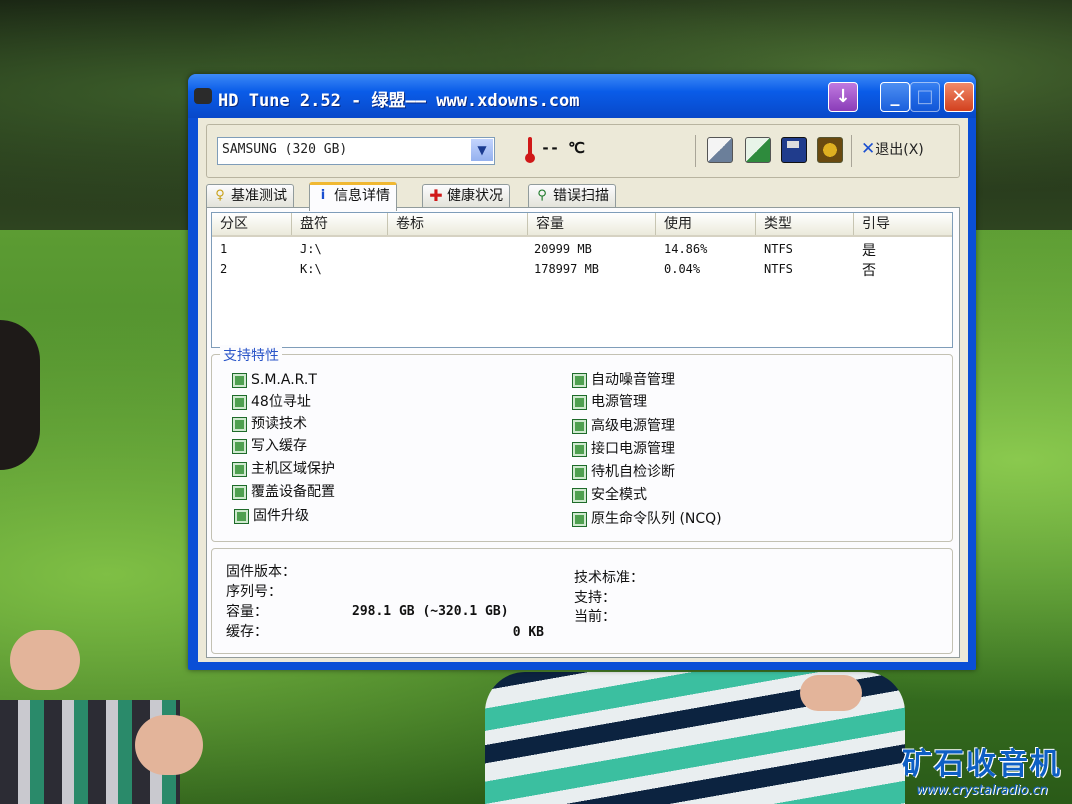 The height and width of the screenshot is (804, 1072). What do you see at coordinates (633, 426) in the screenshot?
I see `feature-label: 高级电源管理` at bounding box center [633, 426].